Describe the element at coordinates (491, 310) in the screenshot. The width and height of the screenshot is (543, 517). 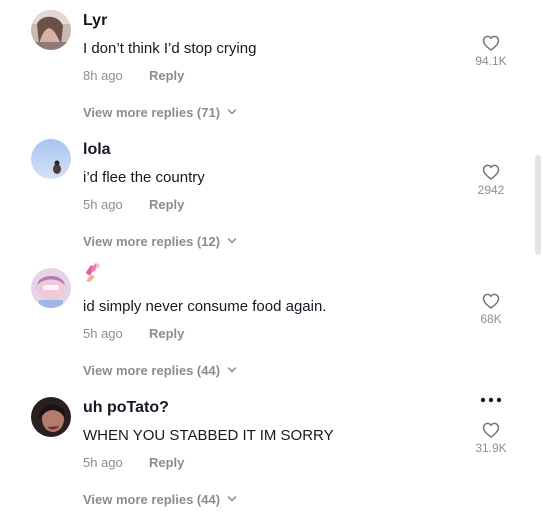
I see `like-button: 68K` at that location.